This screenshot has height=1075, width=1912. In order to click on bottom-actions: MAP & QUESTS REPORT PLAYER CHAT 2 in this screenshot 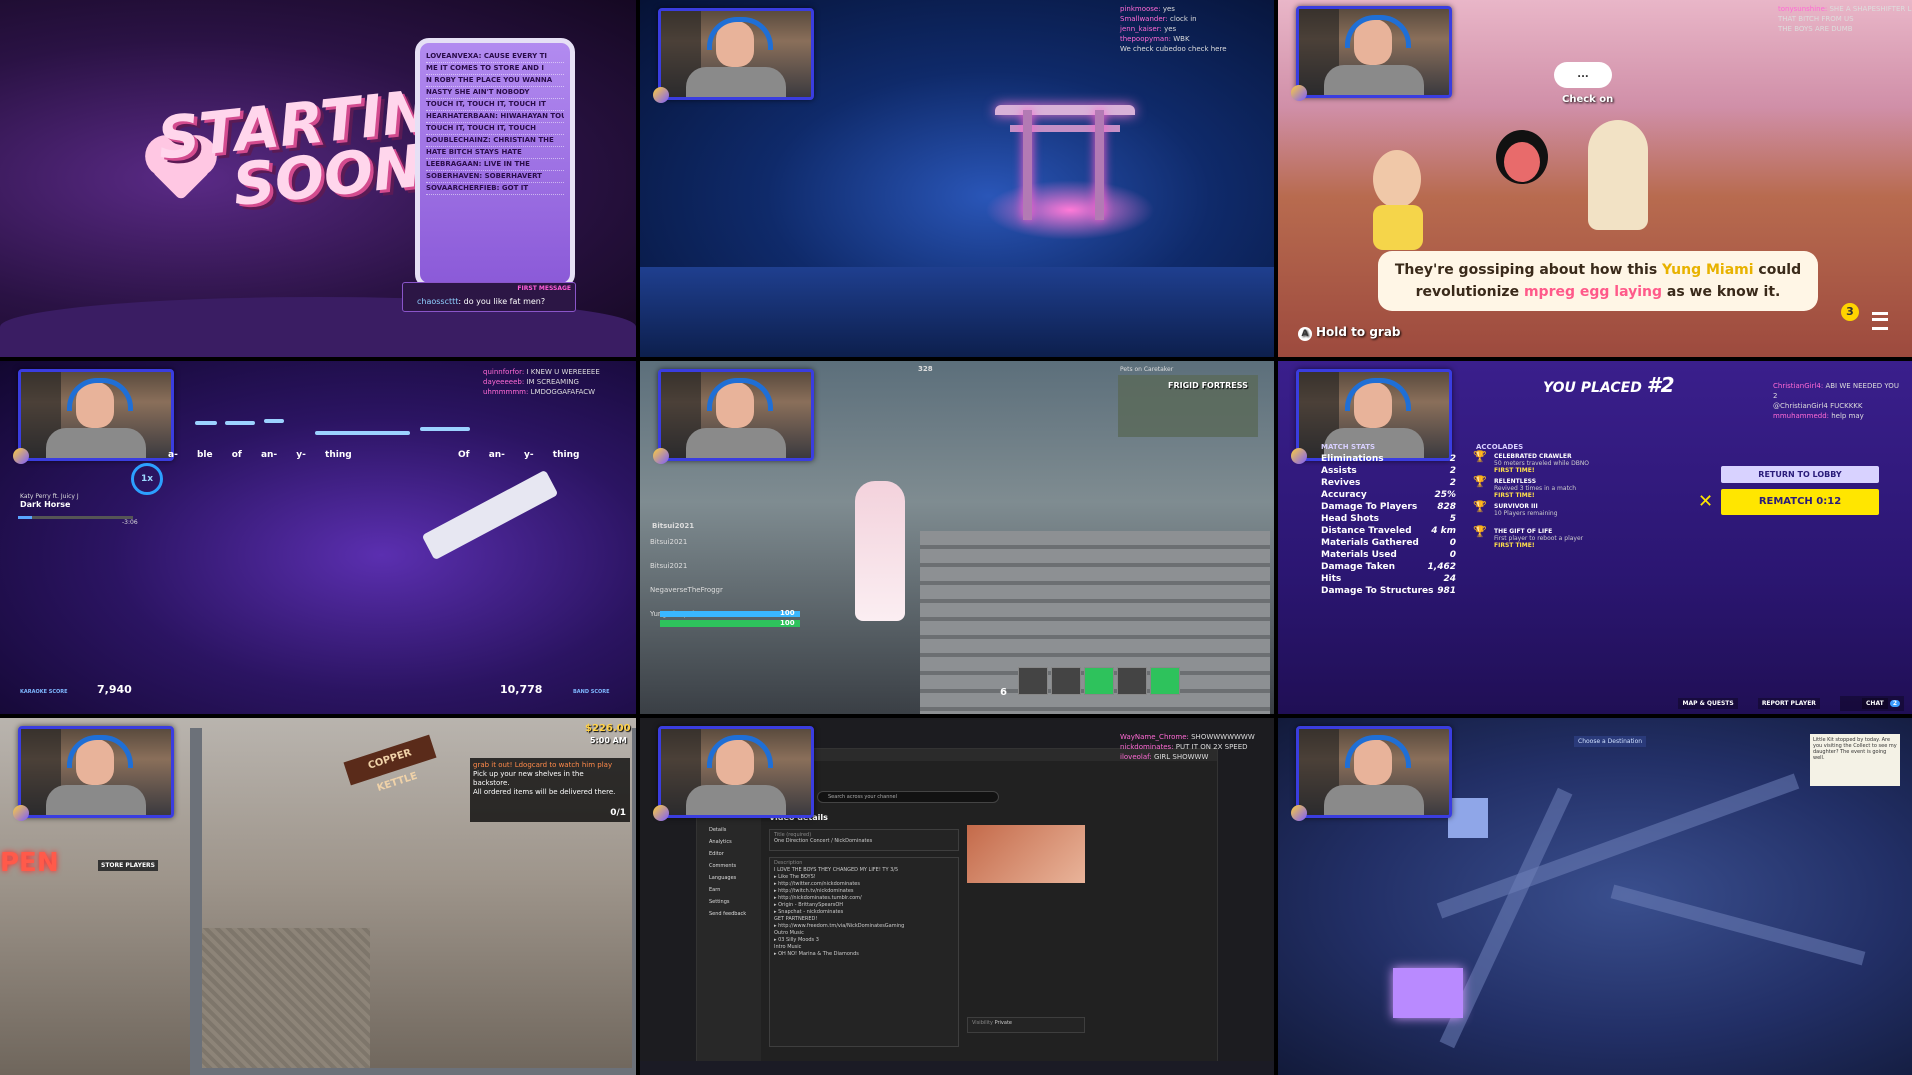, I will do `click(1782, 703)`.